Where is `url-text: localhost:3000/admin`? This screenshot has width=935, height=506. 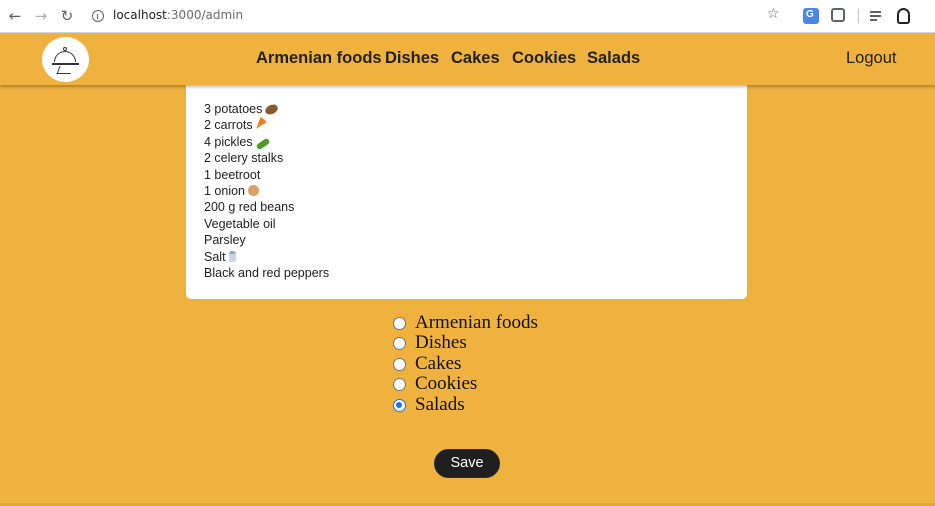
url-text: localhost:3000/admin is located at coordinates (178, 15).